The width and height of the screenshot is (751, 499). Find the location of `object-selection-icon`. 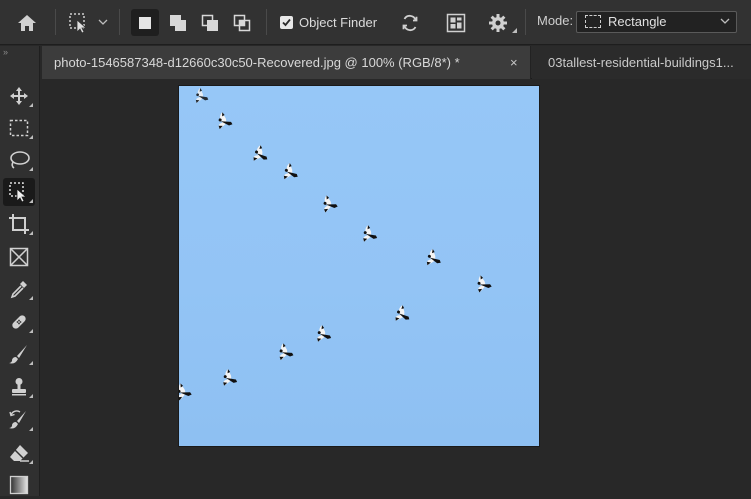

object-selection-icon is located at coordinates (18, 192).